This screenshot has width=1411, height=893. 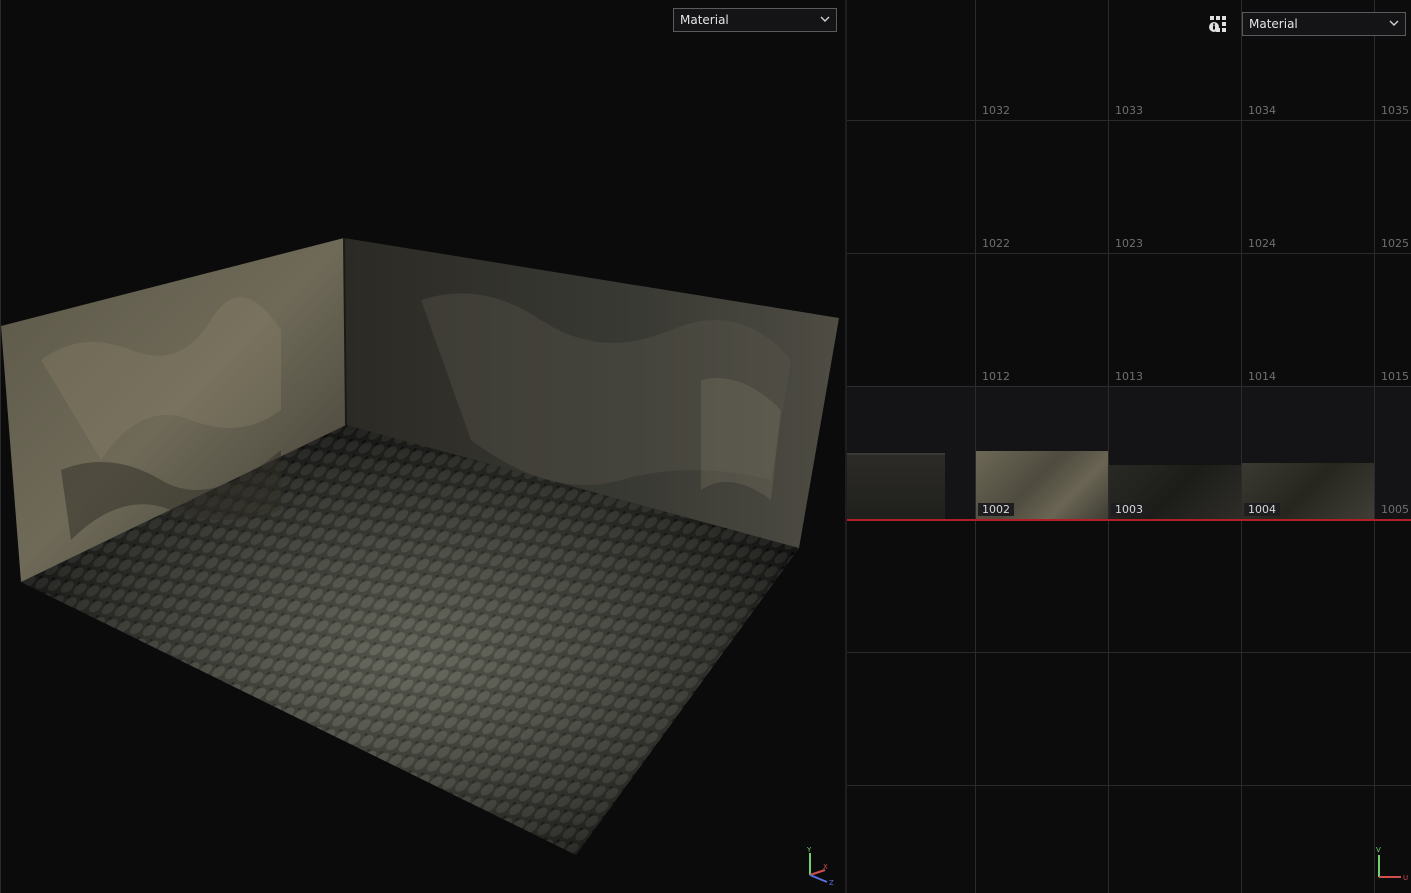 What do you see at coordinates (1395, 509) in the screenshot?
I see `udim-label: 1005` at bounding box center [1395, 509].